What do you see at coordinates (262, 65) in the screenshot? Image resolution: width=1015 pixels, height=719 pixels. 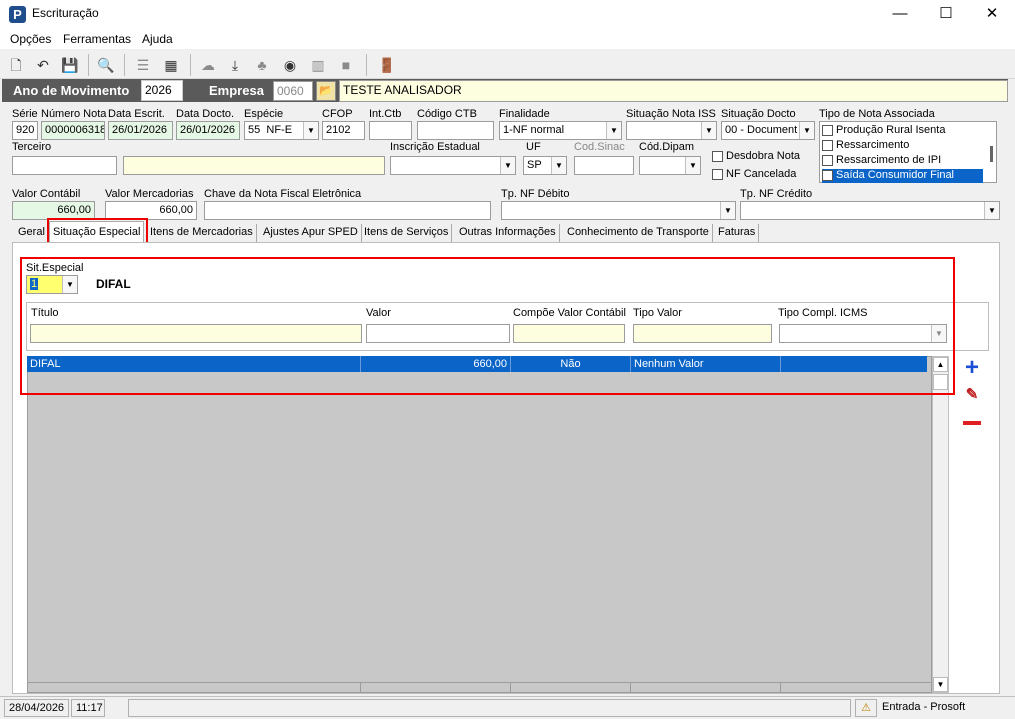 I see `shape-icon: ♣` at bounding box center [262, 65].